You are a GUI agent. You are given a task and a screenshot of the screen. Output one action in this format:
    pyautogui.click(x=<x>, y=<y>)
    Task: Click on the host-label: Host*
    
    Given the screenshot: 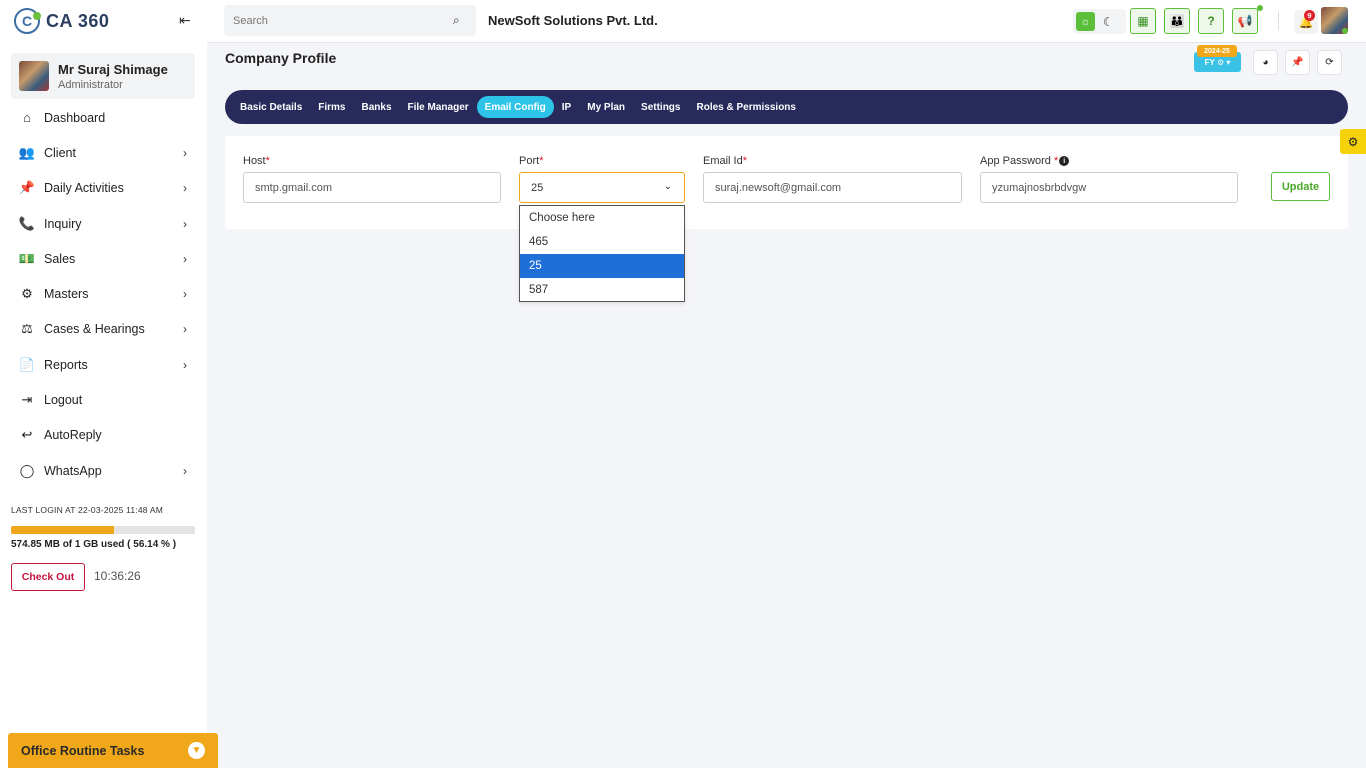 What is the action you would take?
    pyautogui.click(x=256, y=161)
    